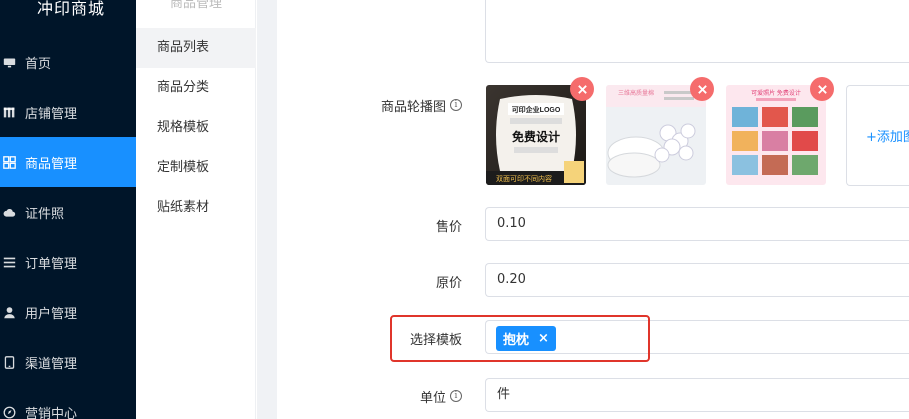 The width and height of the screenshot is (909, 419). Describe the element at coordinates (697, 31) in the screenshot. I see `description-textarea` at that location.